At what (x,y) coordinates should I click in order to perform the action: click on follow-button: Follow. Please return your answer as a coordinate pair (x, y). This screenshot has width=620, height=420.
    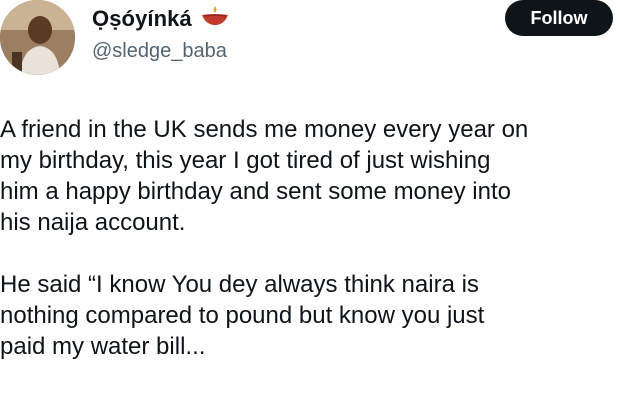
    Looking at the image, I should click on (559, 18).